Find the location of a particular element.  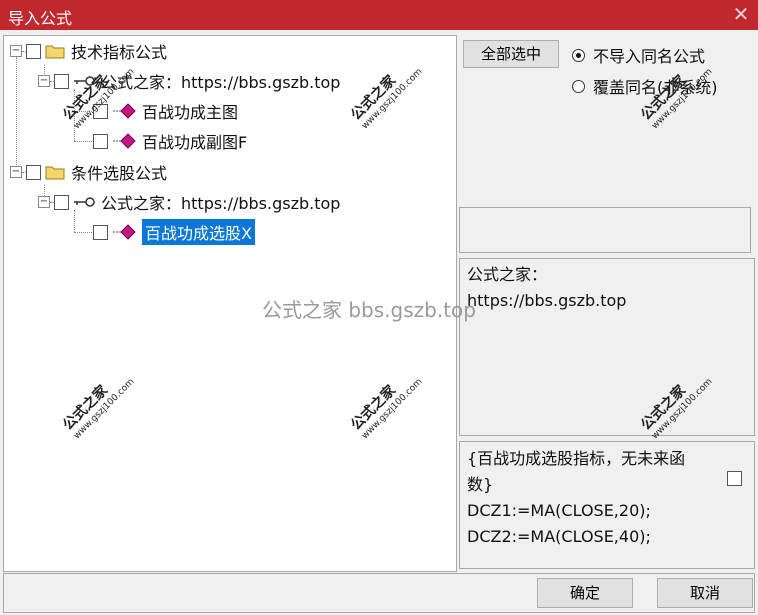

tree-node-stock-screening: − 条件选股公式 is located at coordinates (88, 172).